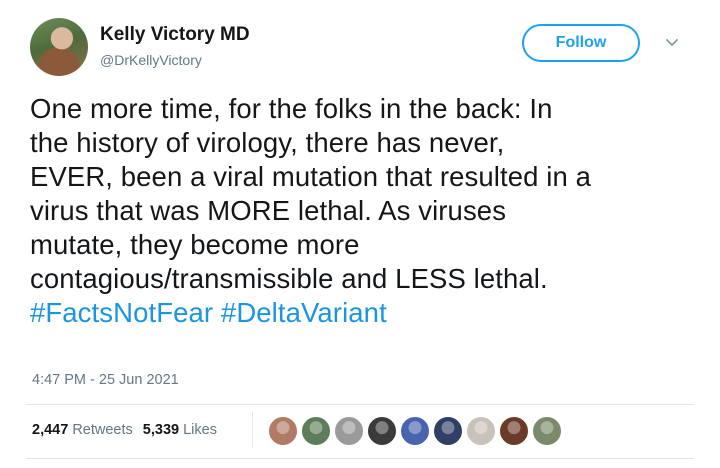 This screenshot has height=468, width=720. Describe the element at coordinates (252, 430) in the screenshot. I see `stats-separator` at that location.